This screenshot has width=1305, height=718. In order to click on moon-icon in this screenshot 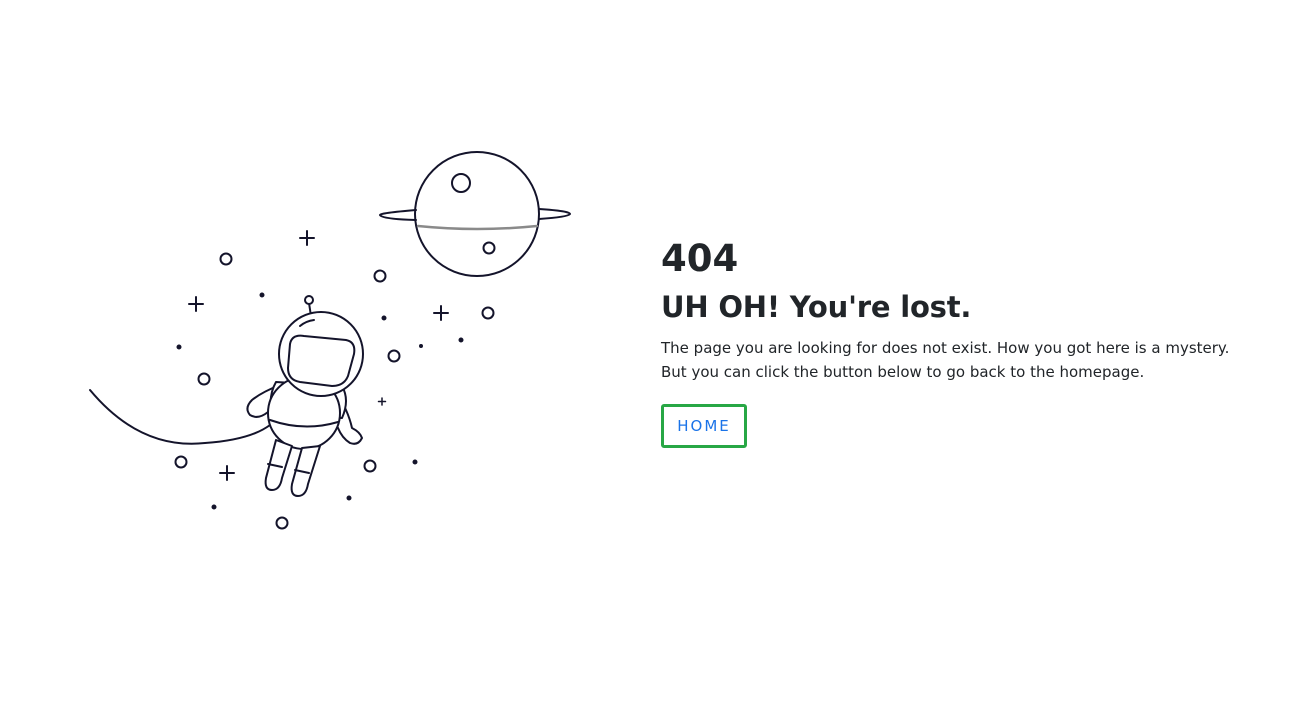, I will do `click(180, 417)`.